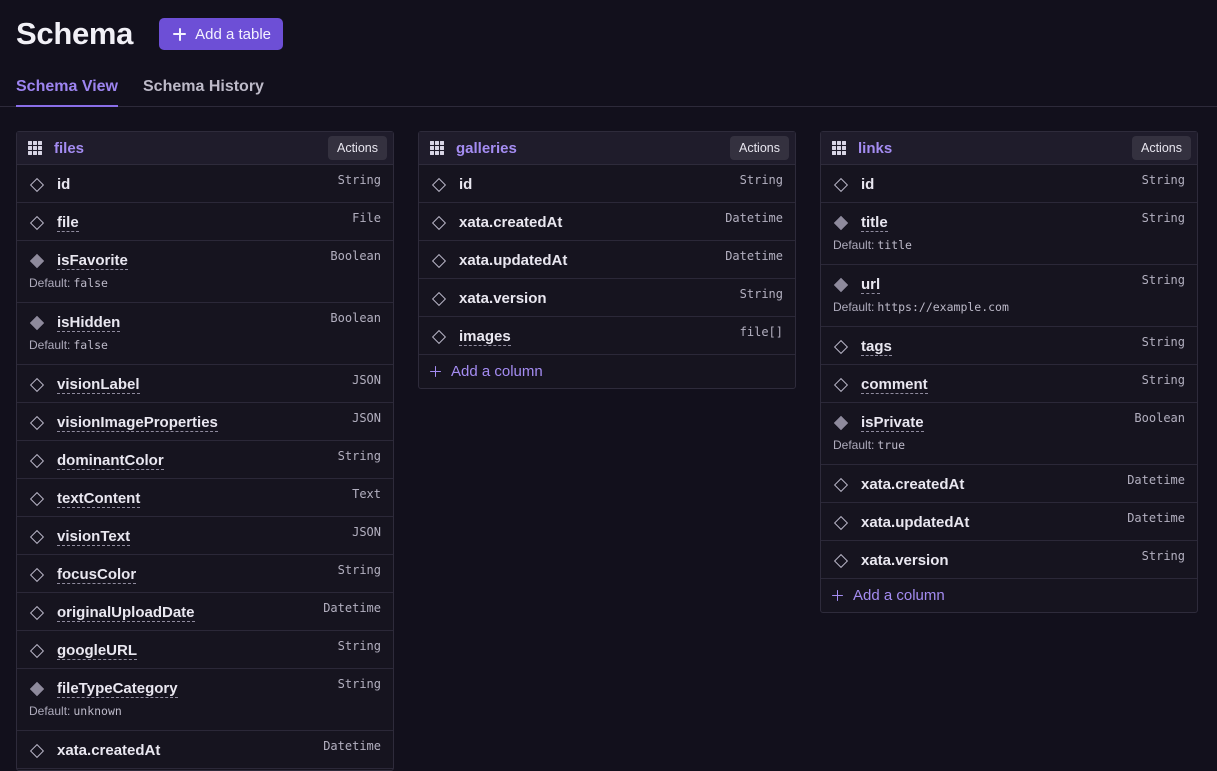 The width and height of the screenshot is (1217, 771). What do you see at coordinates (205, 536) in the screenshot?
I see `column-row: visionText JSON` at bounding box center [205, 536].